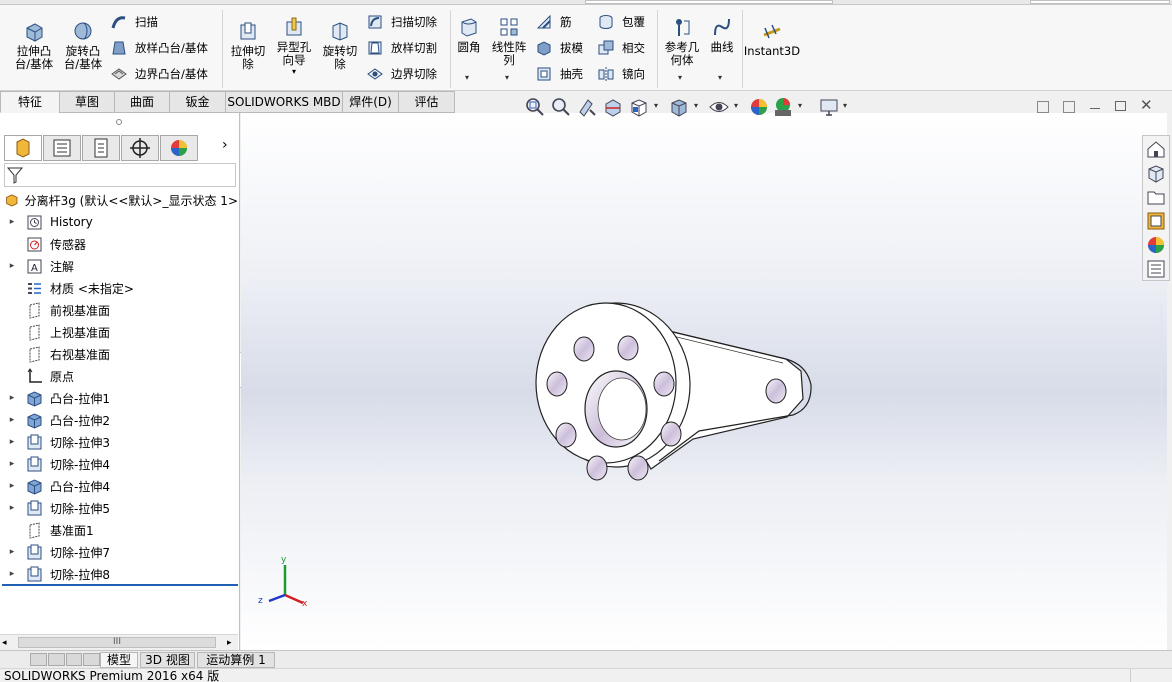  Describe the element at coordinates (119, 332) in the screenshot. I see `tree-item: 上视基准面` at that location.